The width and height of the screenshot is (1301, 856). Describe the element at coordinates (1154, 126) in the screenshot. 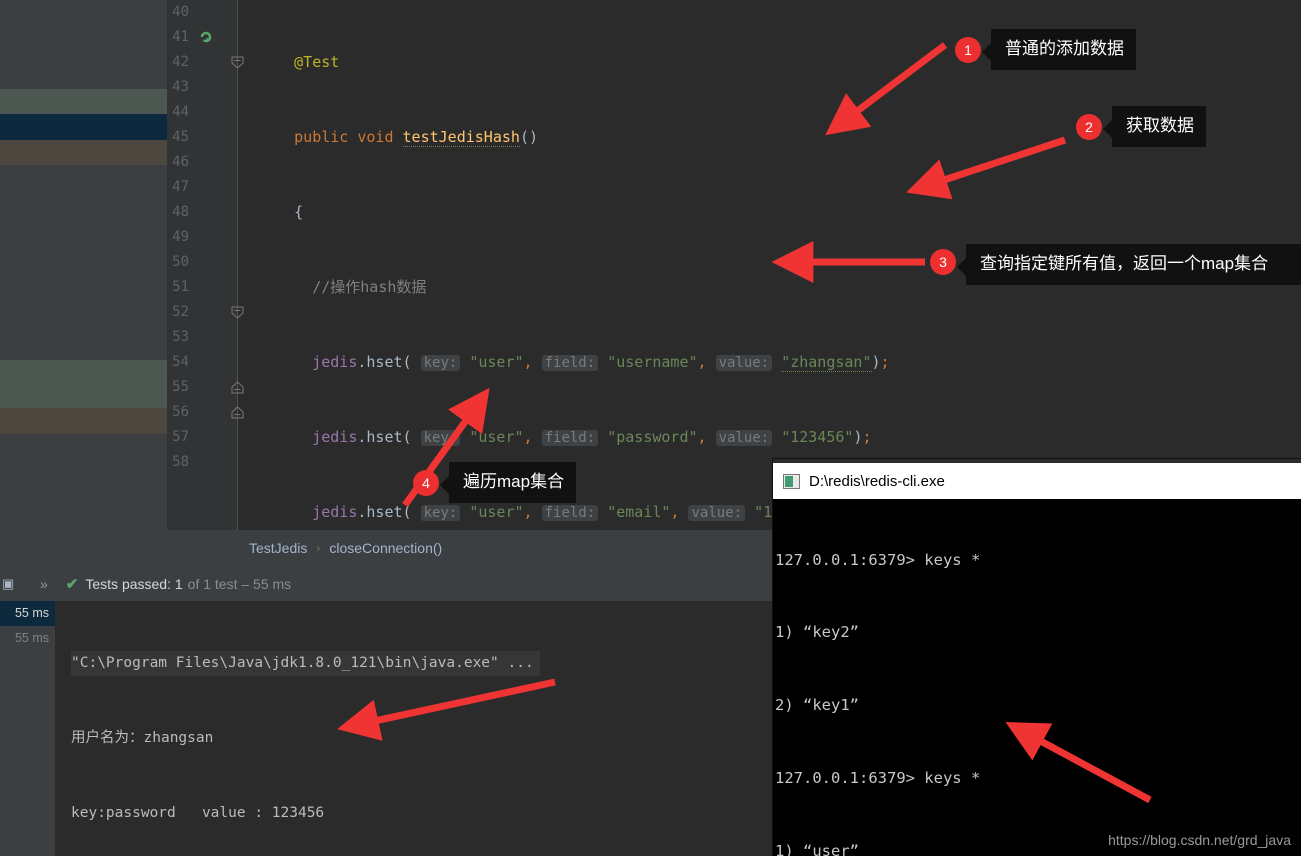

I see `annotation-callout-2: 获取数据` at that location.